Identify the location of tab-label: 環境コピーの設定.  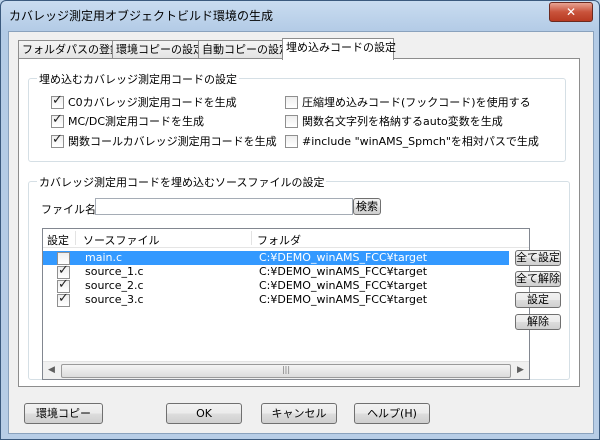
(160, 49).